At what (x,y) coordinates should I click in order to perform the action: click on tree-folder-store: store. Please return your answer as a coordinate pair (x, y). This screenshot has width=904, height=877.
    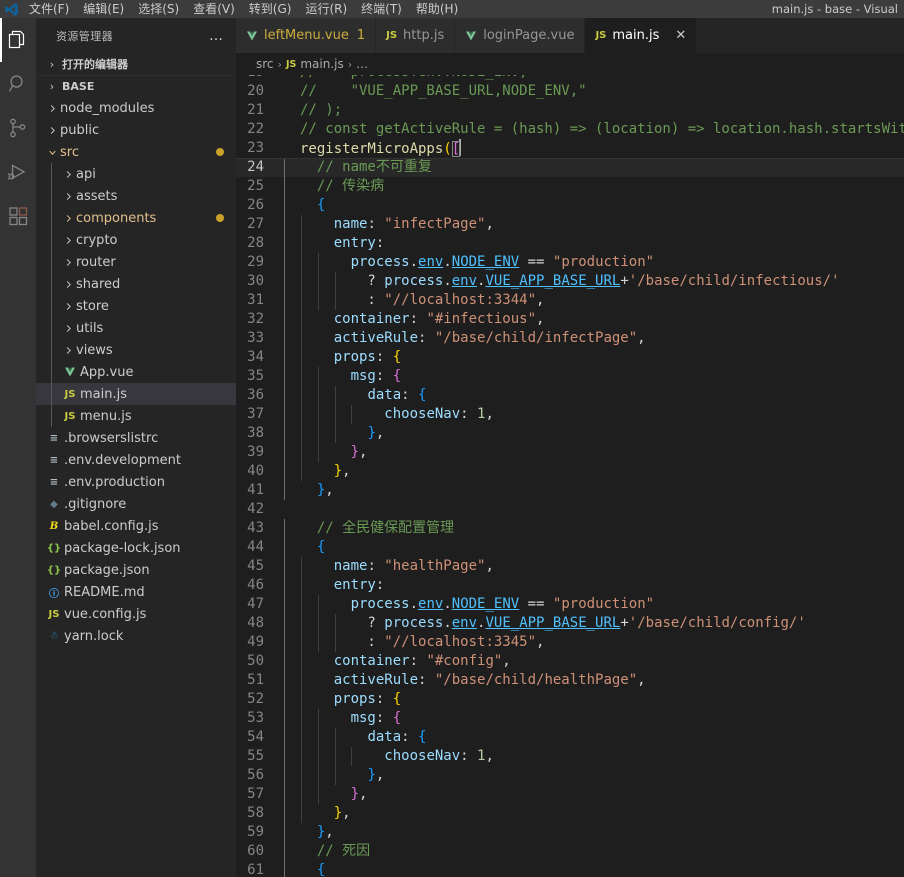
    Looking at the image, I should click on (136, 306).